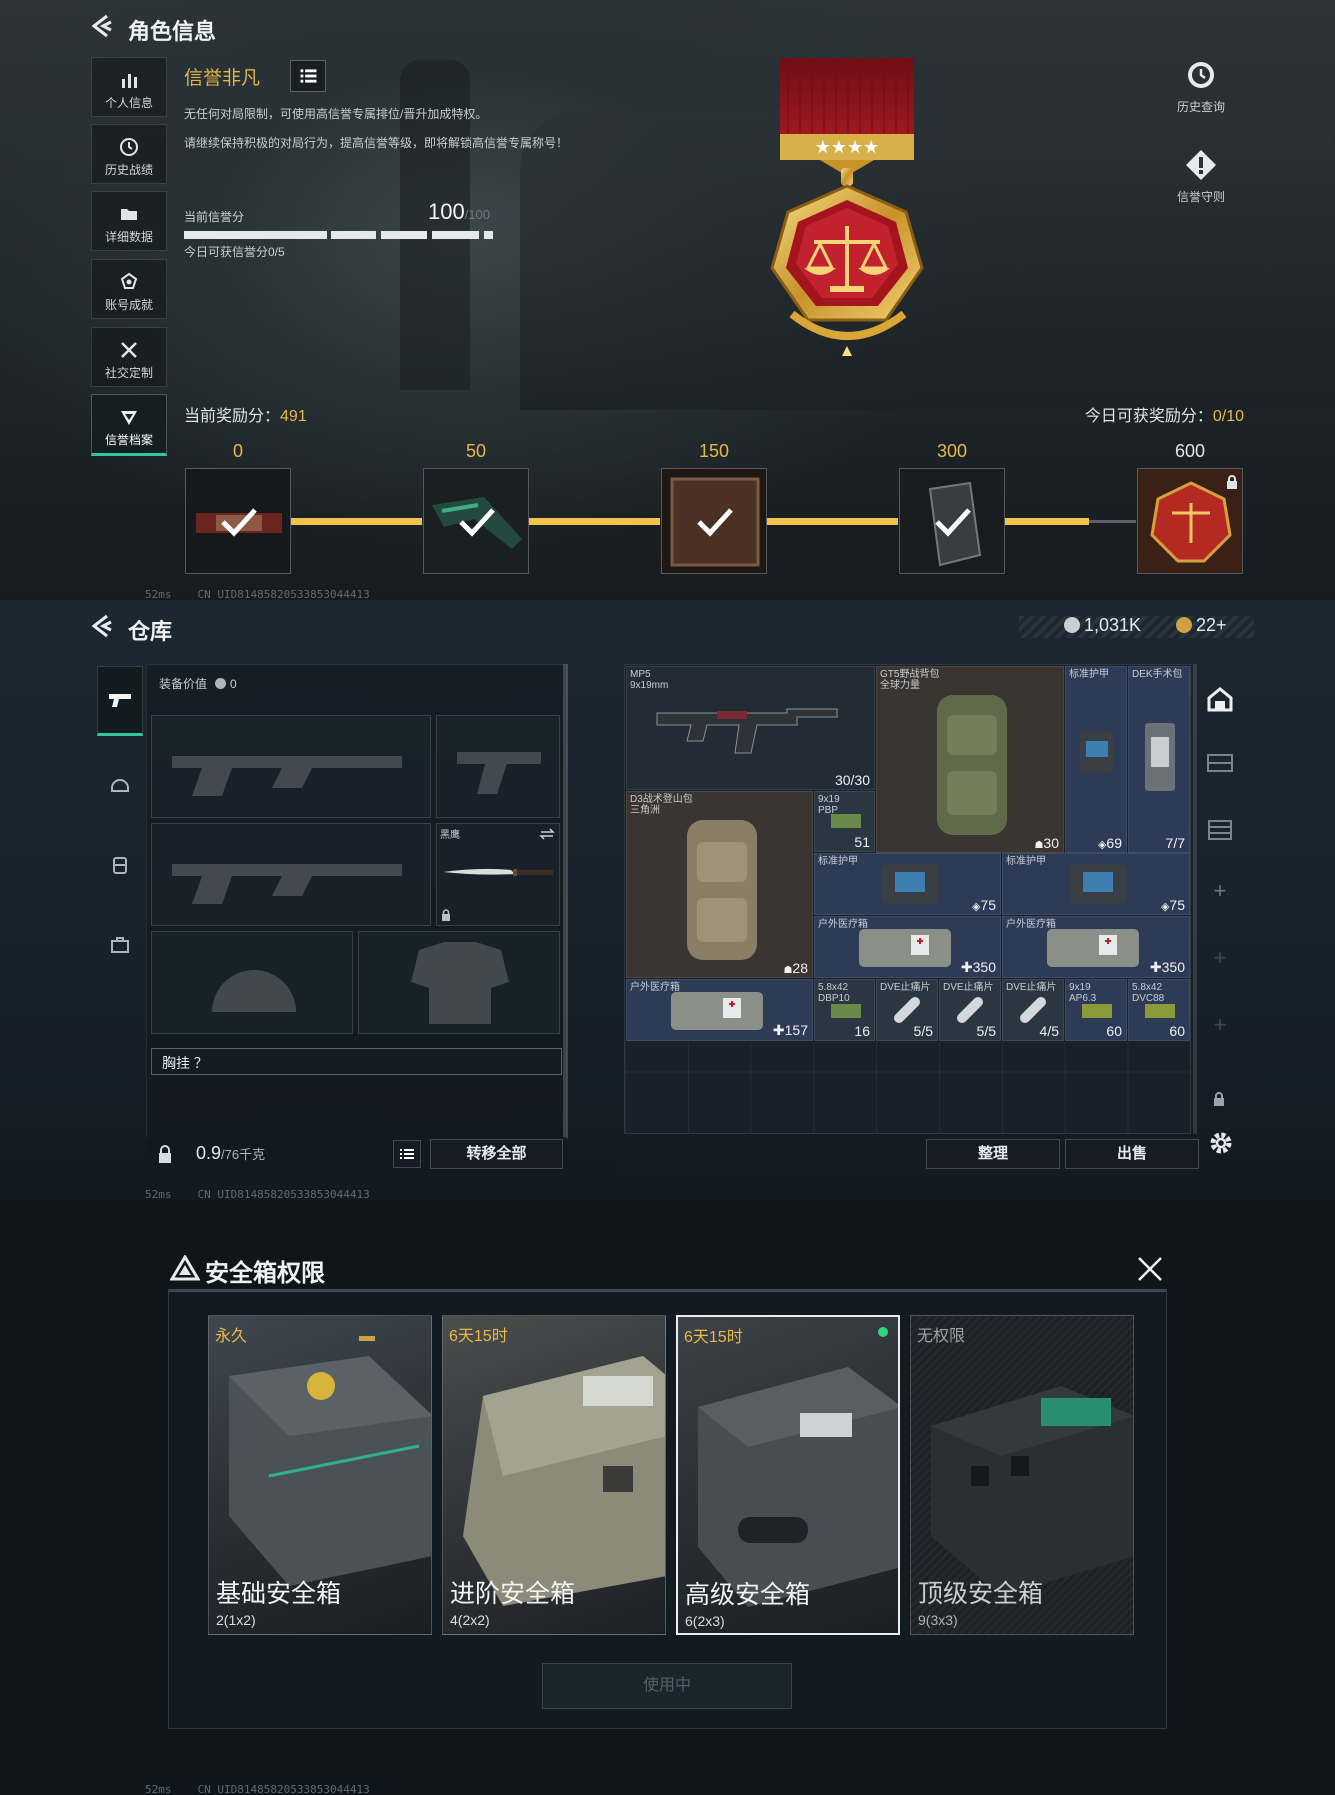 The height and width of the screenshot is (1795, 1335). What do you see at coordinates (129, 357) in the screenshot?
I see `sidebar-item-social: 社交定制` at bounding box center [129, 357].